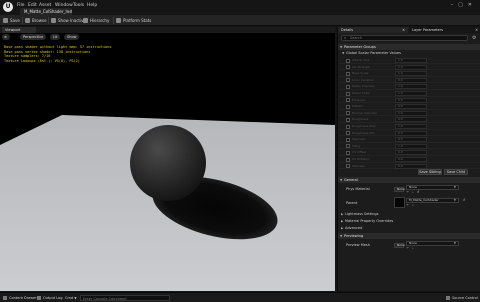 The image size is (480, 302). I want to click on phys-material-label: Phys Material, so click(358, 189).